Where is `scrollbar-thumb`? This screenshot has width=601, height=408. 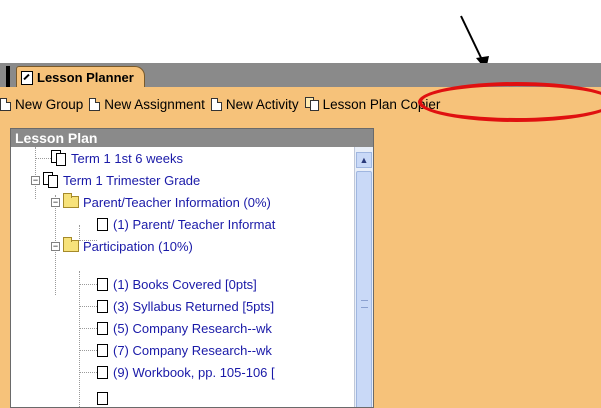 scrollbar-thumb is located at coordinates (364, 289).